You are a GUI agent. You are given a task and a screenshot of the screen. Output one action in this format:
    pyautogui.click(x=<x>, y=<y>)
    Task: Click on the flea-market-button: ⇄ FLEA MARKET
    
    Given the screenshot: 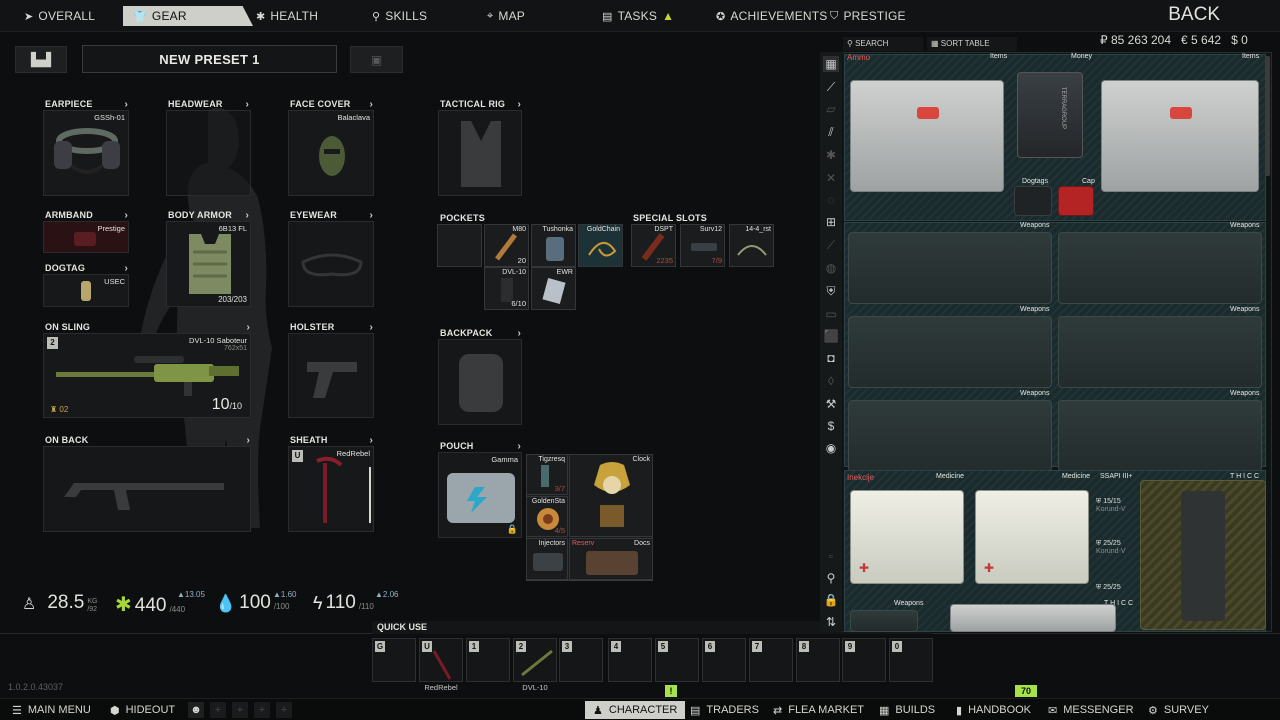 What is the action you would take?
    pyautogui.click(x=818, y=710)
    